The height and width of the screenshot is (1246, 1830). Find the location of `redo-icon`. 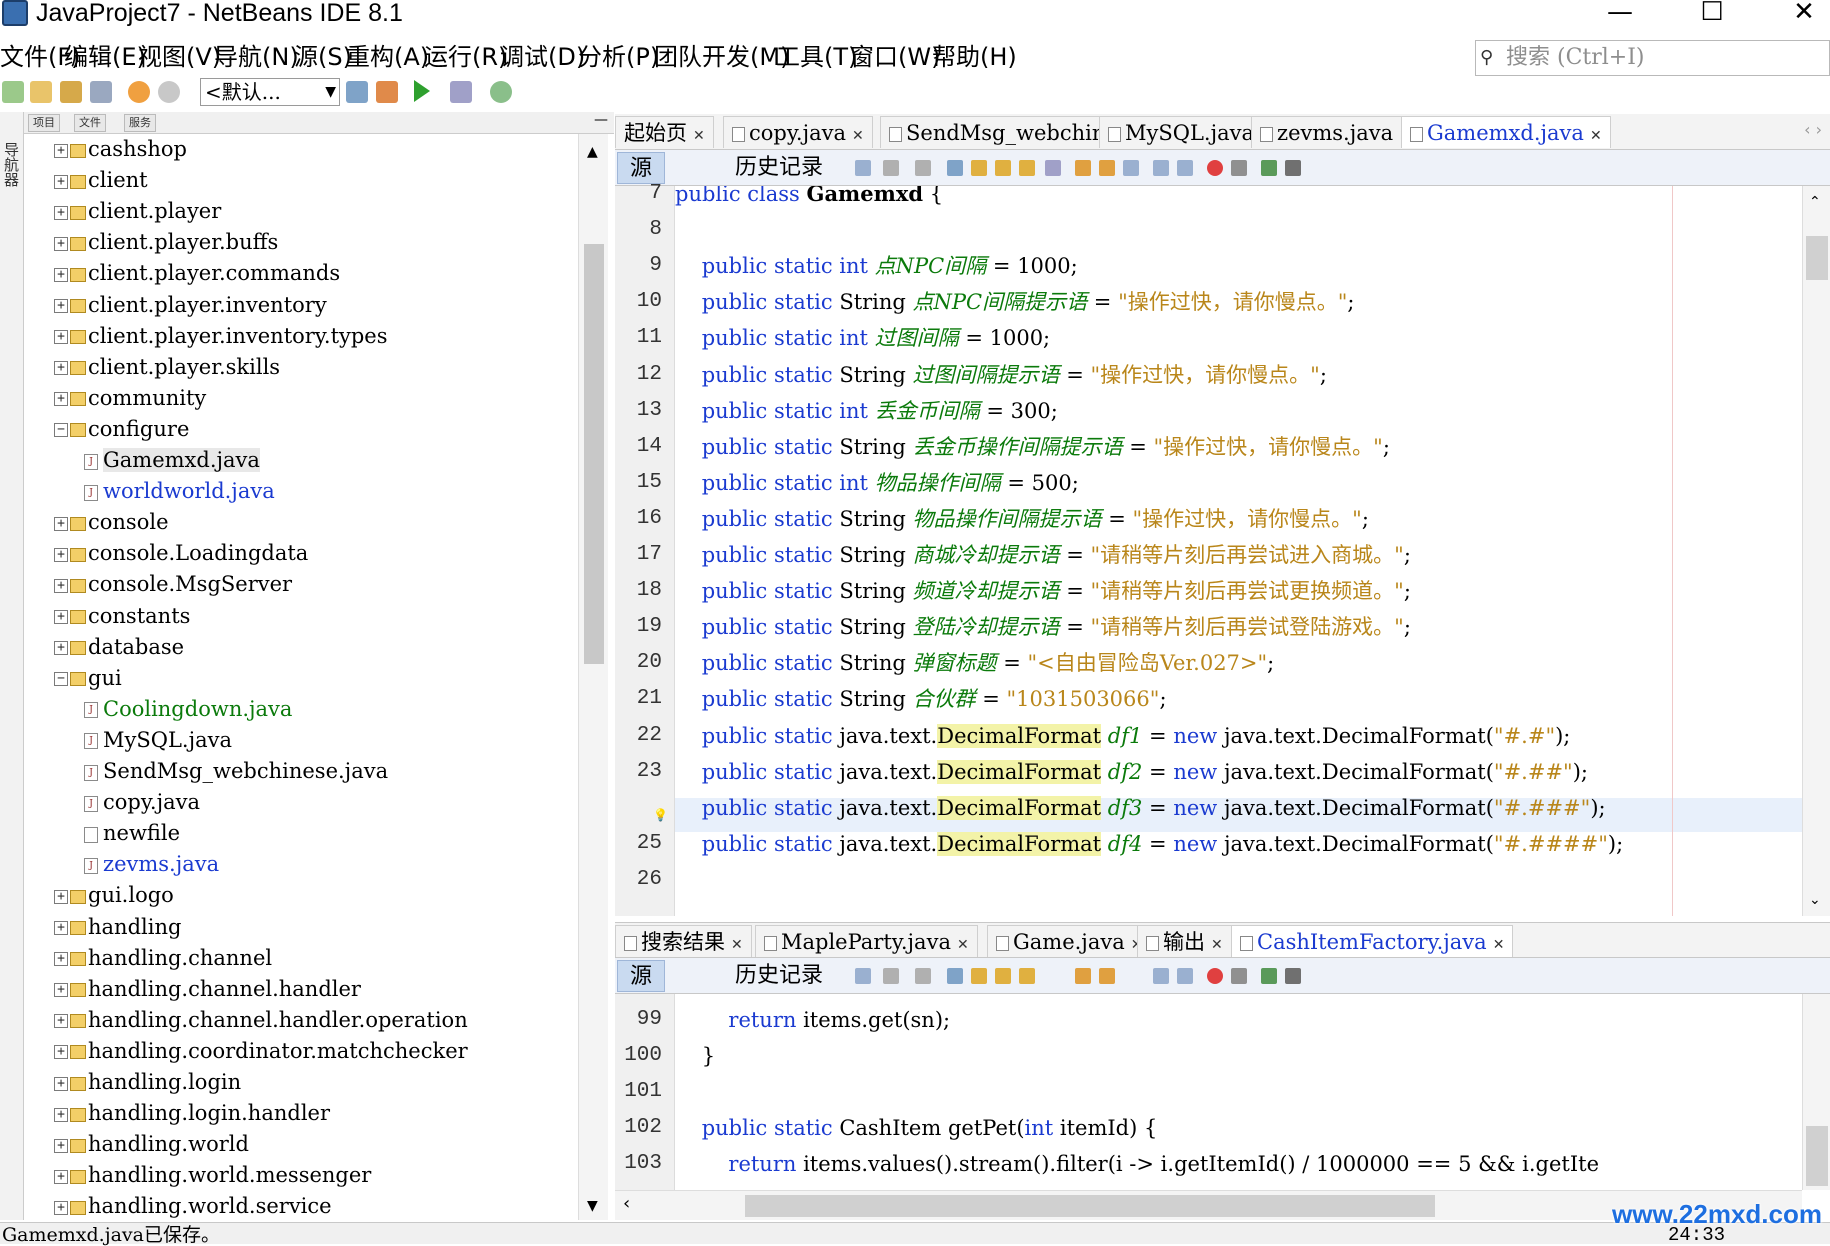

redo-icon is located at coordinates (169, 92).